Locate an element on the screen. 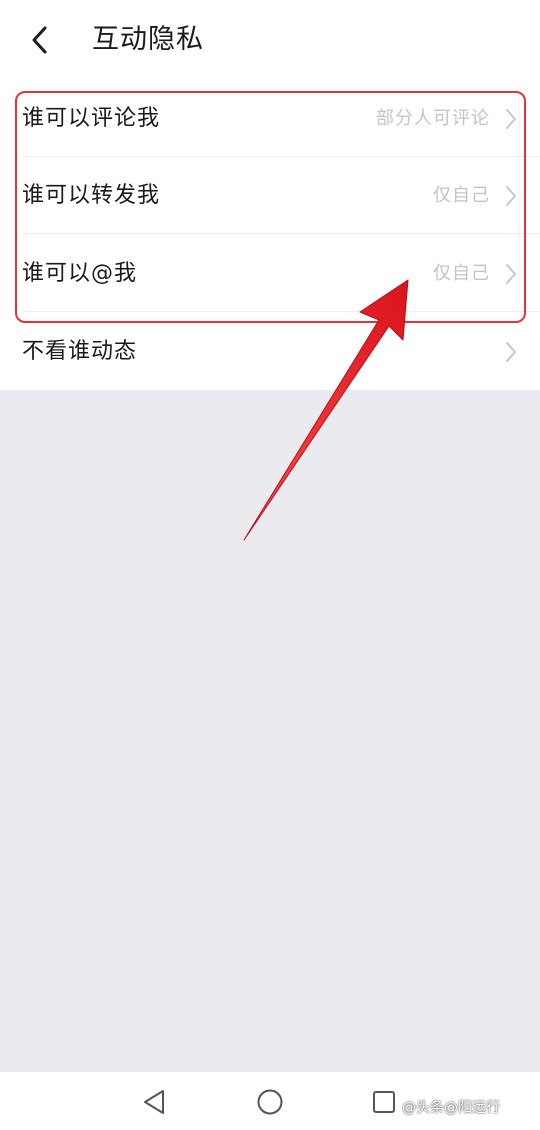 The height and width of the screenshot is (1130, 540). row-who-can-comment: 谁可以评论我 部分人可评论 is located at coordinates (270, 118).